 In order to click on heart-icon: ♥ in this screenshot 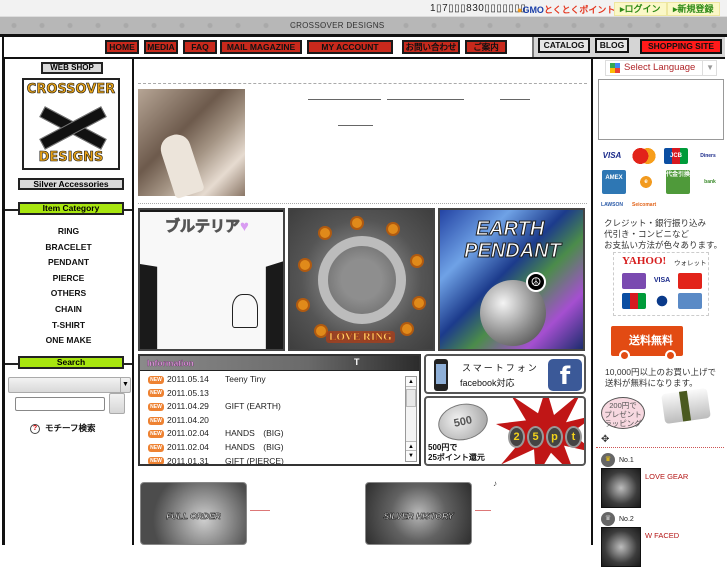, I will do `click(244, 226)`.